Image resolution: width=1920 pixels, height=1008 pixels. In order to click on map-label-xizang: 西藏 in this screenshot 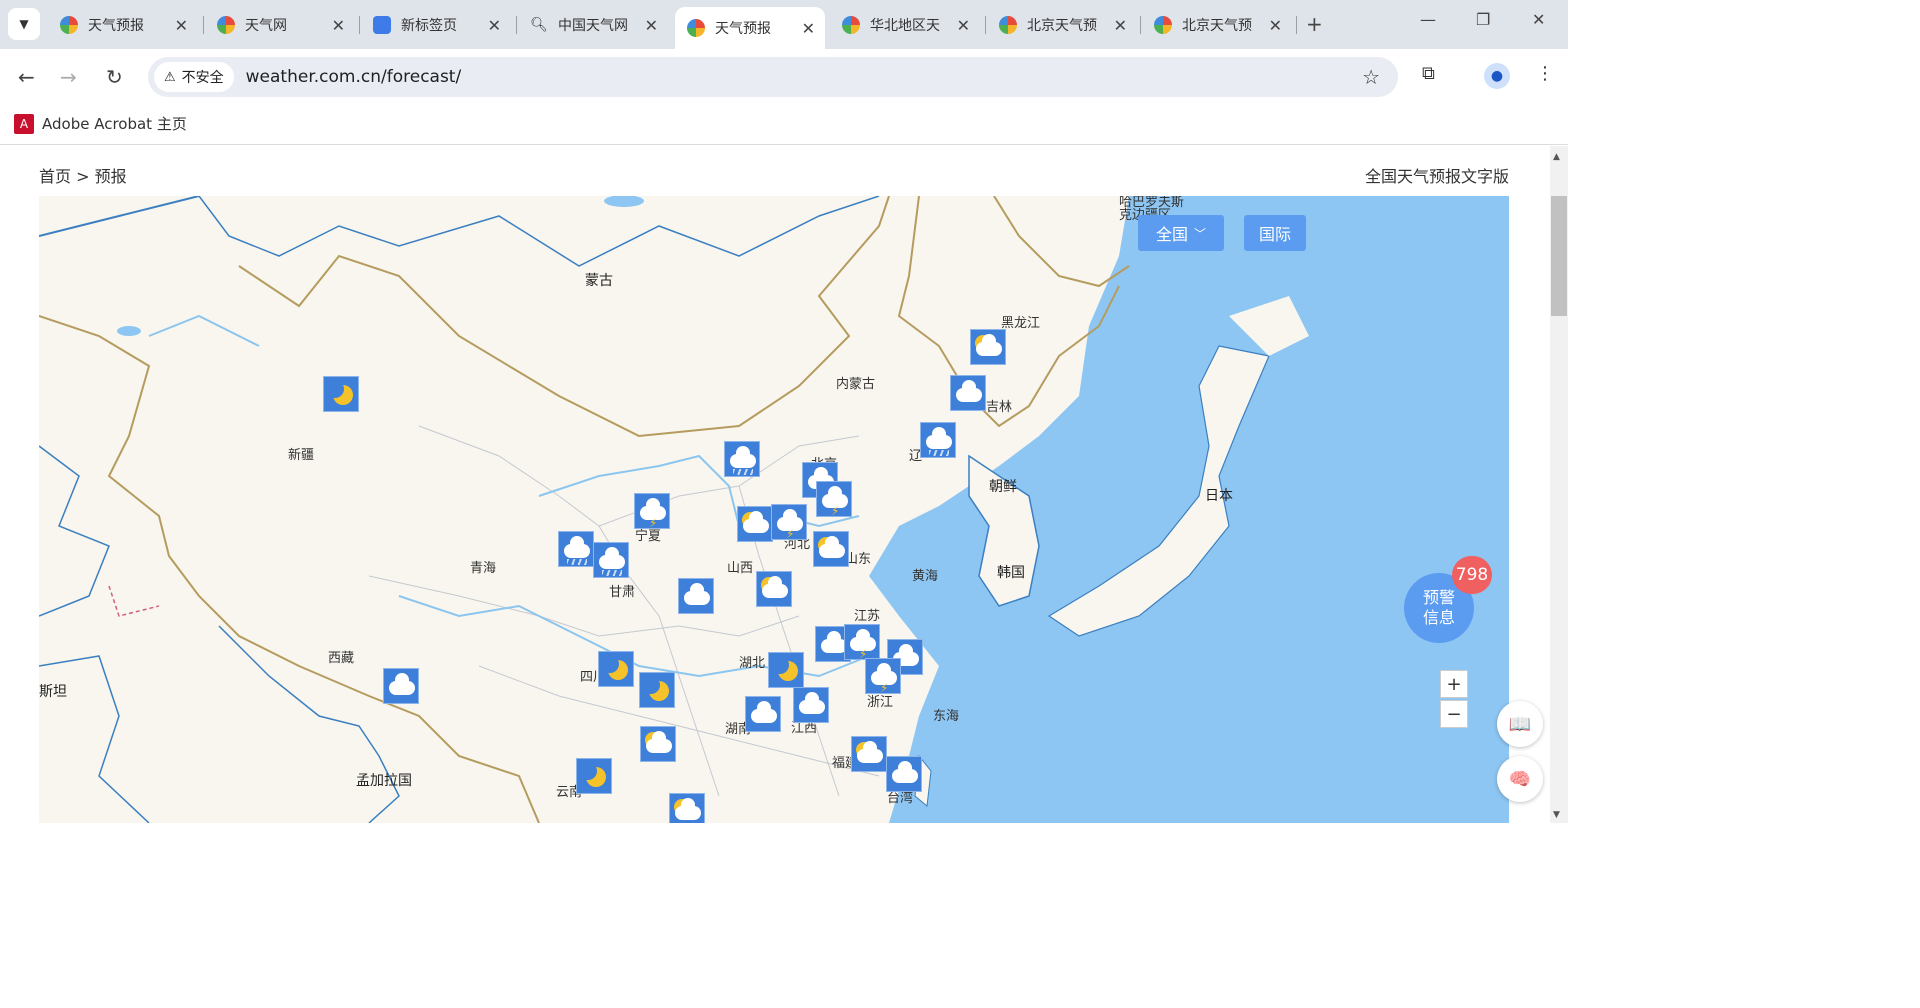, I will do `click(341, 658)`.